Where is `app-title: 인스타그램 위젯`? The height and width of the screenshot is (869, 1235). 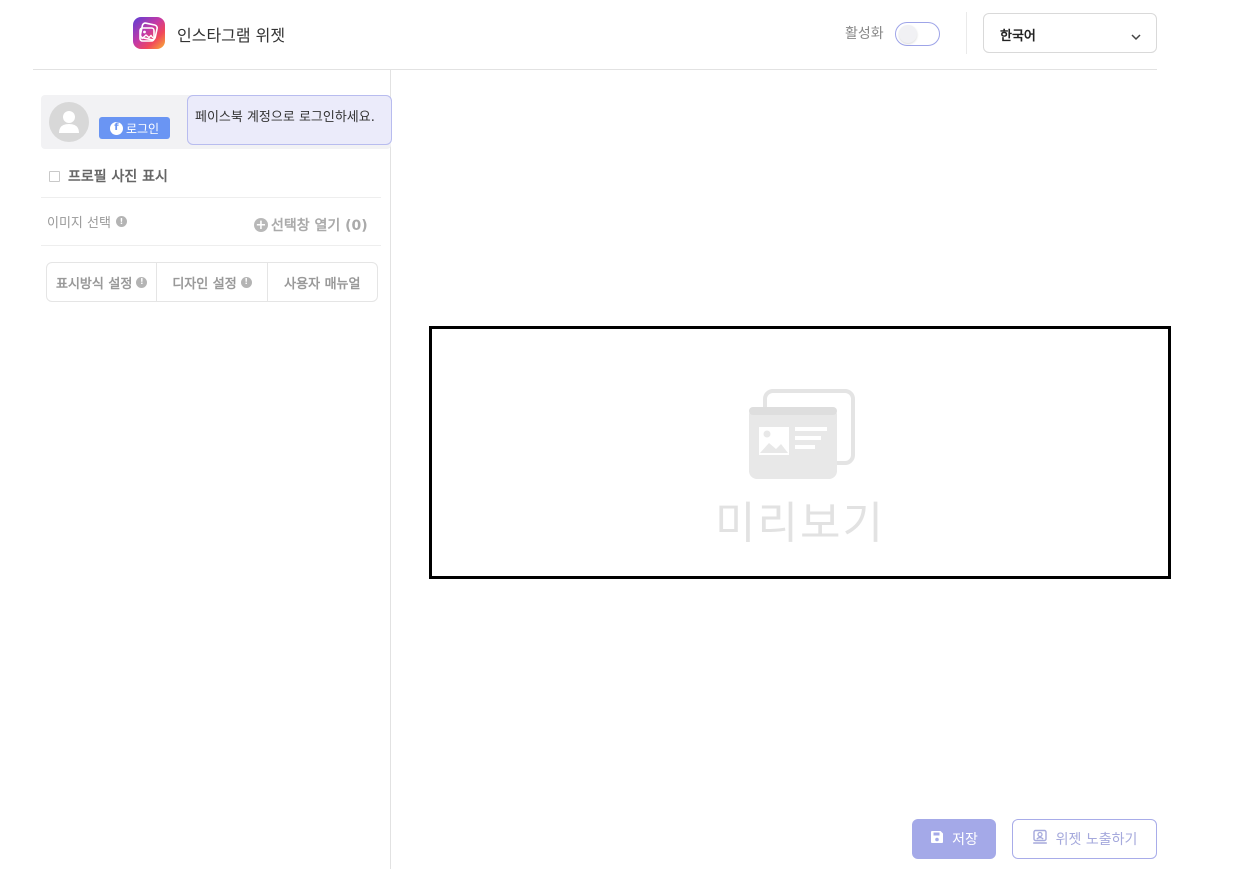
app-title: 인스타그램 위젯 is located at coordinates (231, 35).